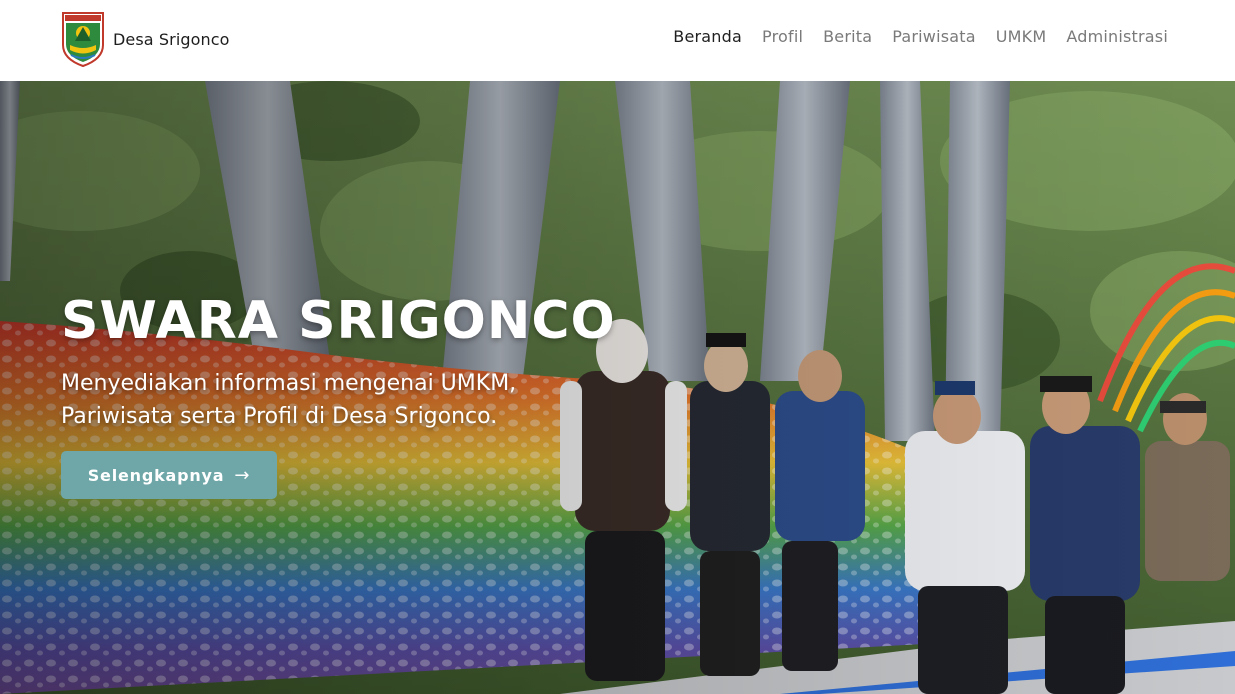 Image resolution: width=1235 pixels, height=694 pixels. Describe the element at coordinates (338, 321) in the screenshot. I see `hero-title: SWARA SRIGONCO` at that location.